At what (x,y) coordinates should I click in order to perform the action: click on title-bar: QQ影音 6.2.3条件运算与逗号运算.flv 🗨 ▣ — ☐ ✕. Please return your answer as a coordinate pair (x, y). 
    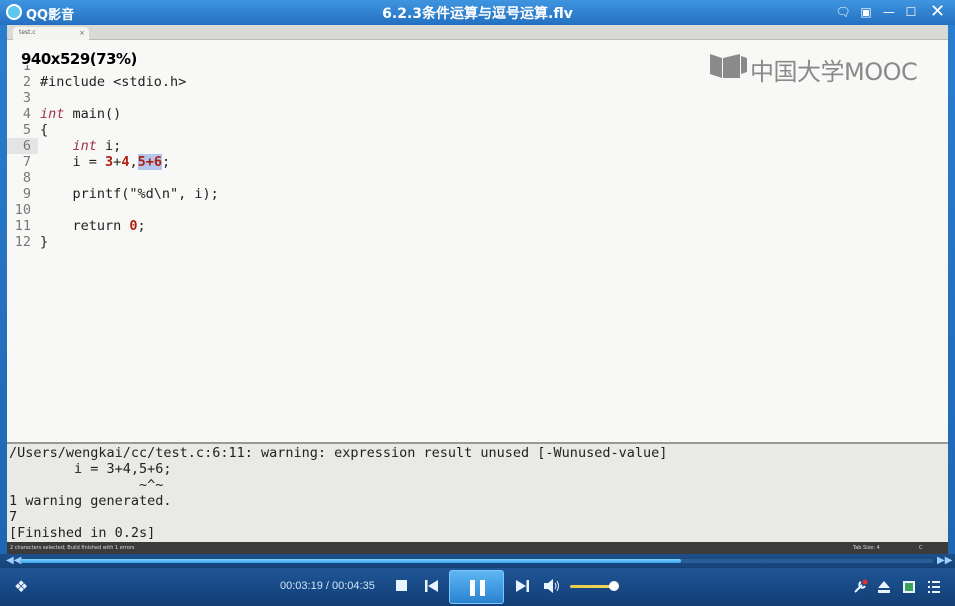
    Looking at the image, I should click on (477, 12).